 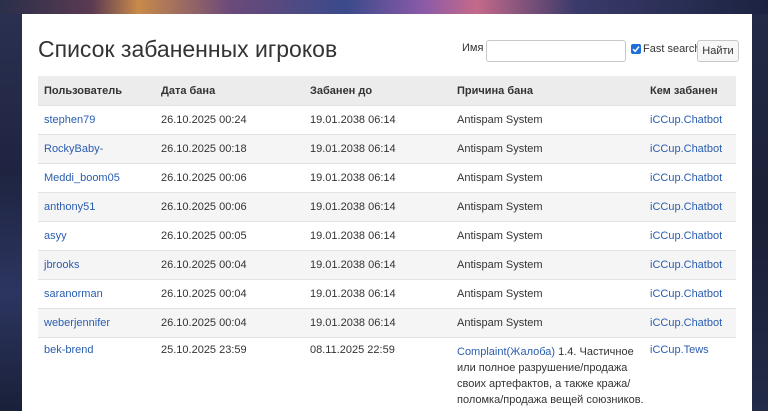 I want to click on complaint-link: Complaint(Жалоба), so click(x=506, y=352).